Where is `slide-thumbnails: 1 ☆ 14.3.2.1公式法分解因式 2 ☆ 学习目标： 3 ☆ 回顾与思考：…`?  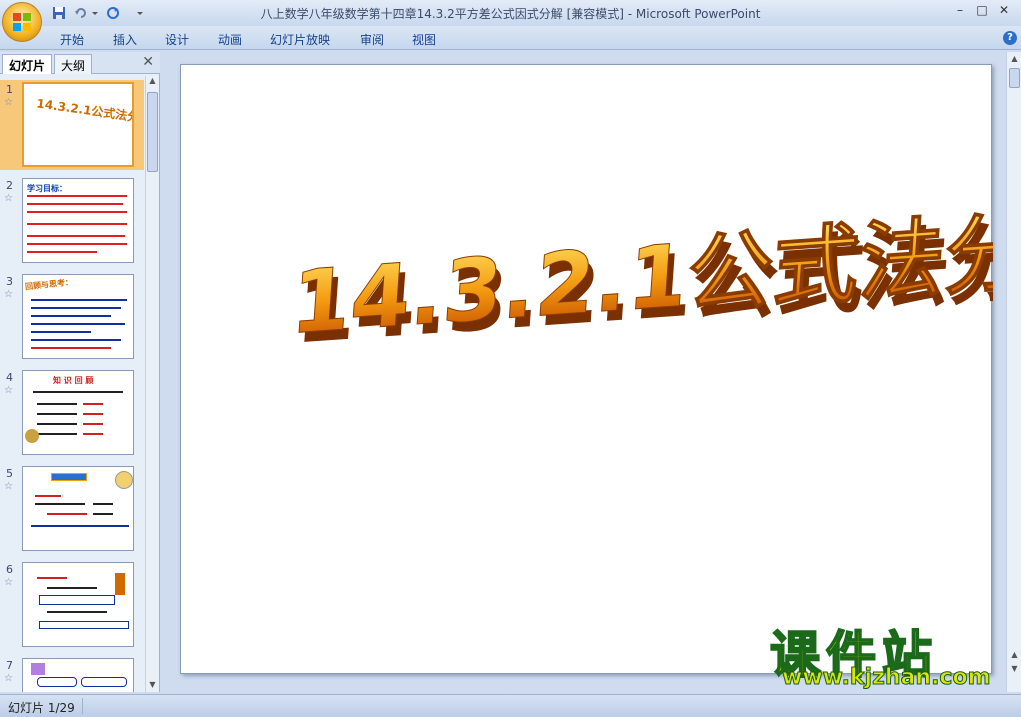
slide-thumbnails: 1 ☆ 14.3.2.1公式法分解因式 2 ☆ 学习目标： 3 ☆ 回顾与思考：… is located at coordinates (72, 384).